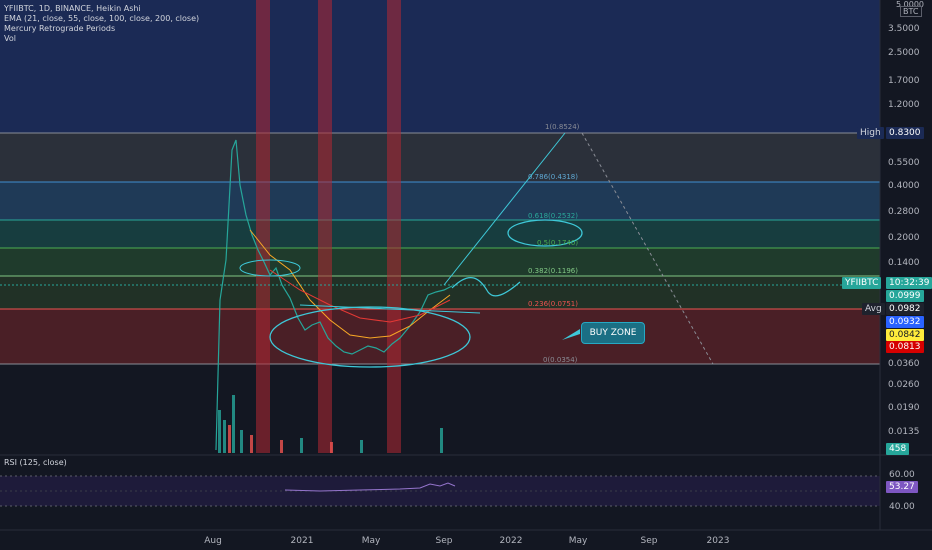 The height and width of the screenshot is (550, 932). I want to click on price-axis-label: 0.0135, so click(904, 432).